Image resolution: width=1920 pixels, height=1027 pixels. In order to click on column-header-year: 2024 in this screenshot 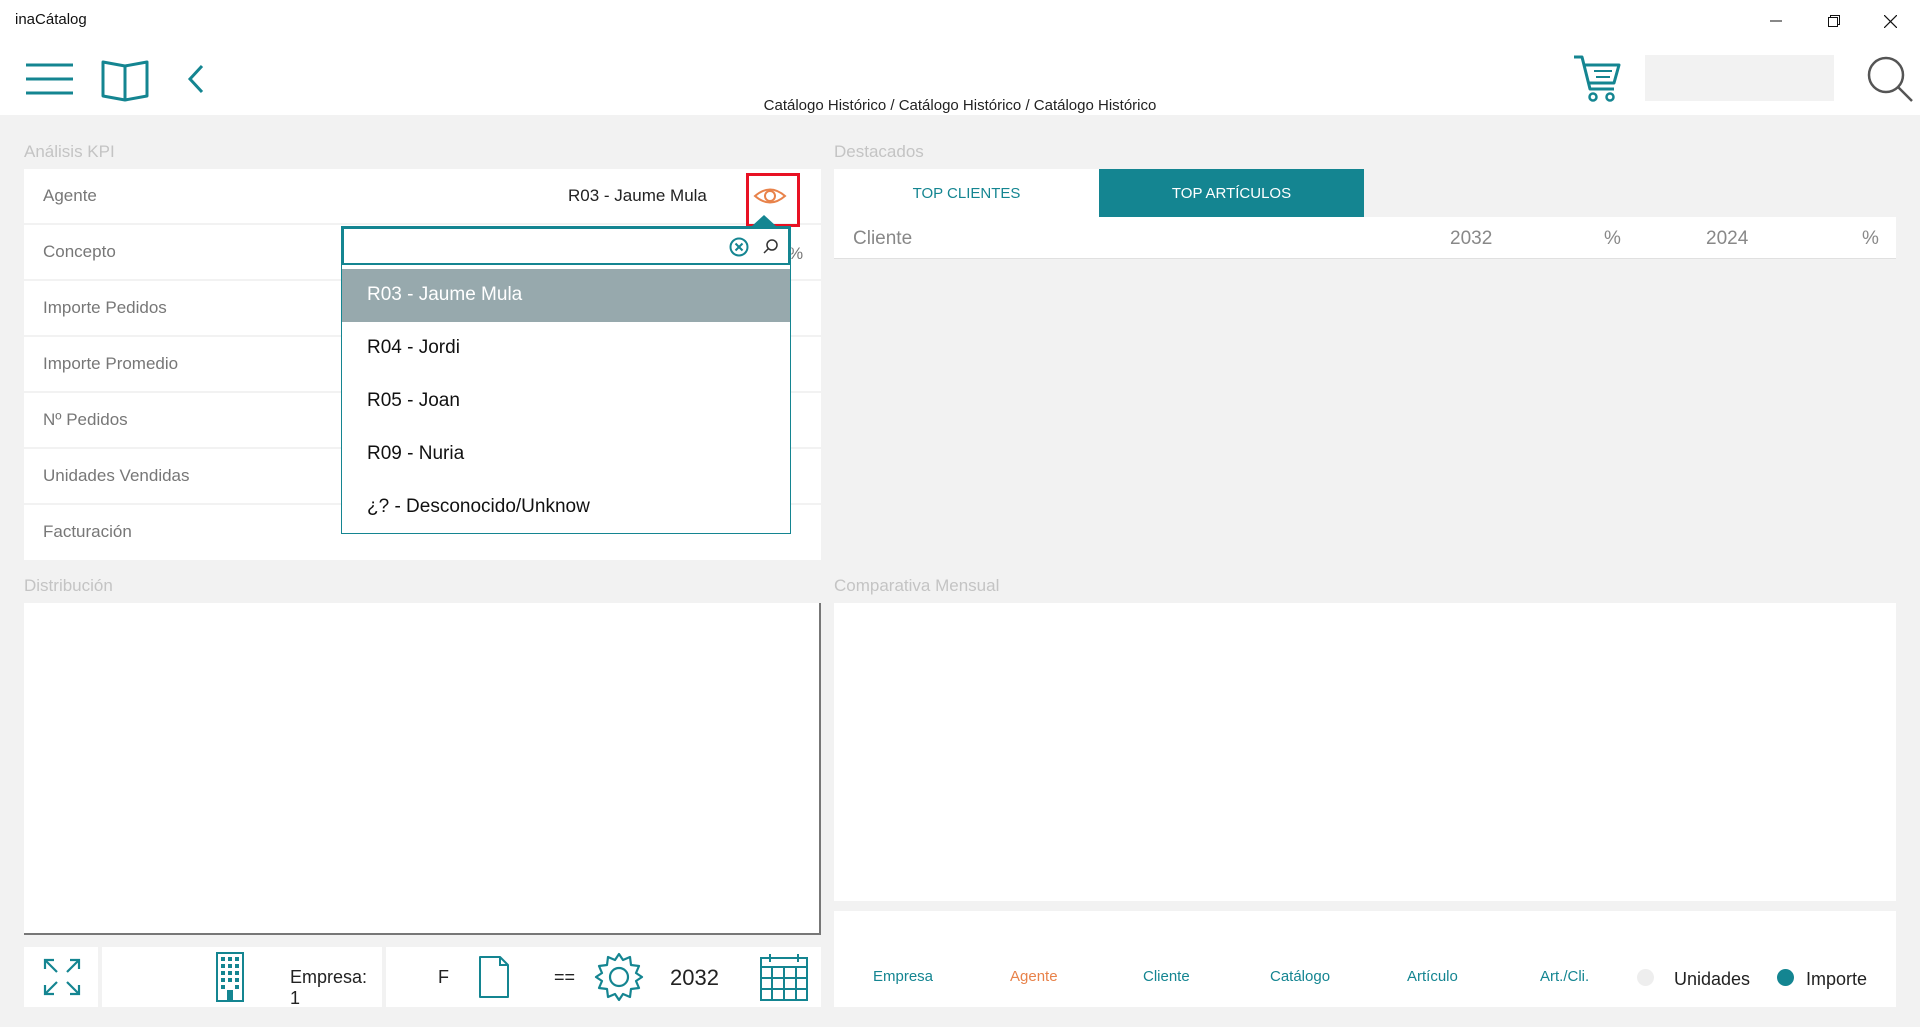, I will do `click(1727, 239)`.